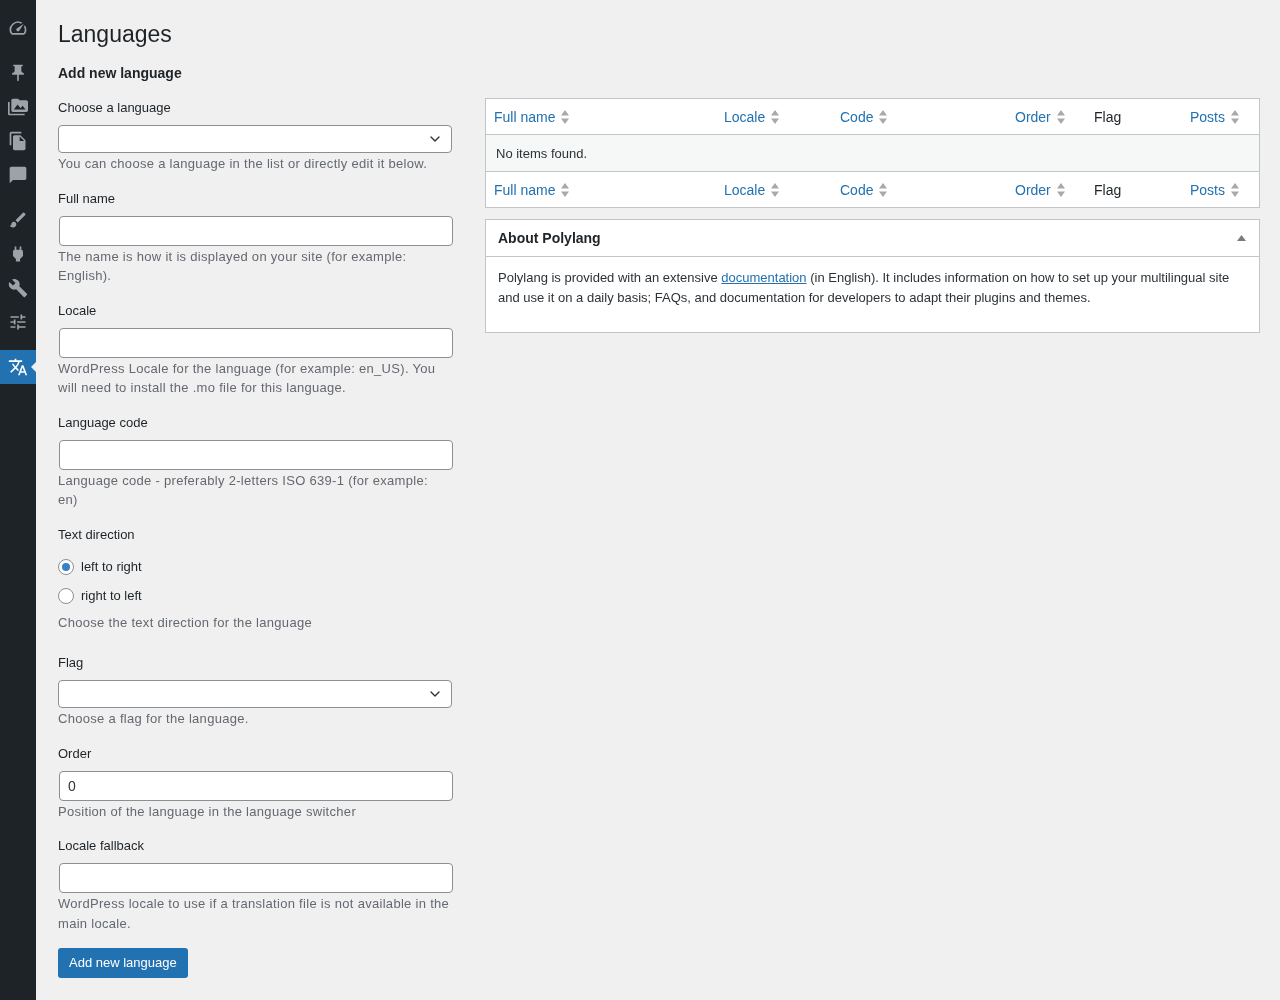 Image resolution: width=1280 pixels, height=1000 pixels. Describe the element at coordinates (864, 288) in the screenshot. I see `about-text: Polylang is provided with an extensive documentation (in English). It includes information on how to set up your multilingual site and use it on a daily basis; FAQs, and documentation for developers to adapt their plugins and themes.` at that location.